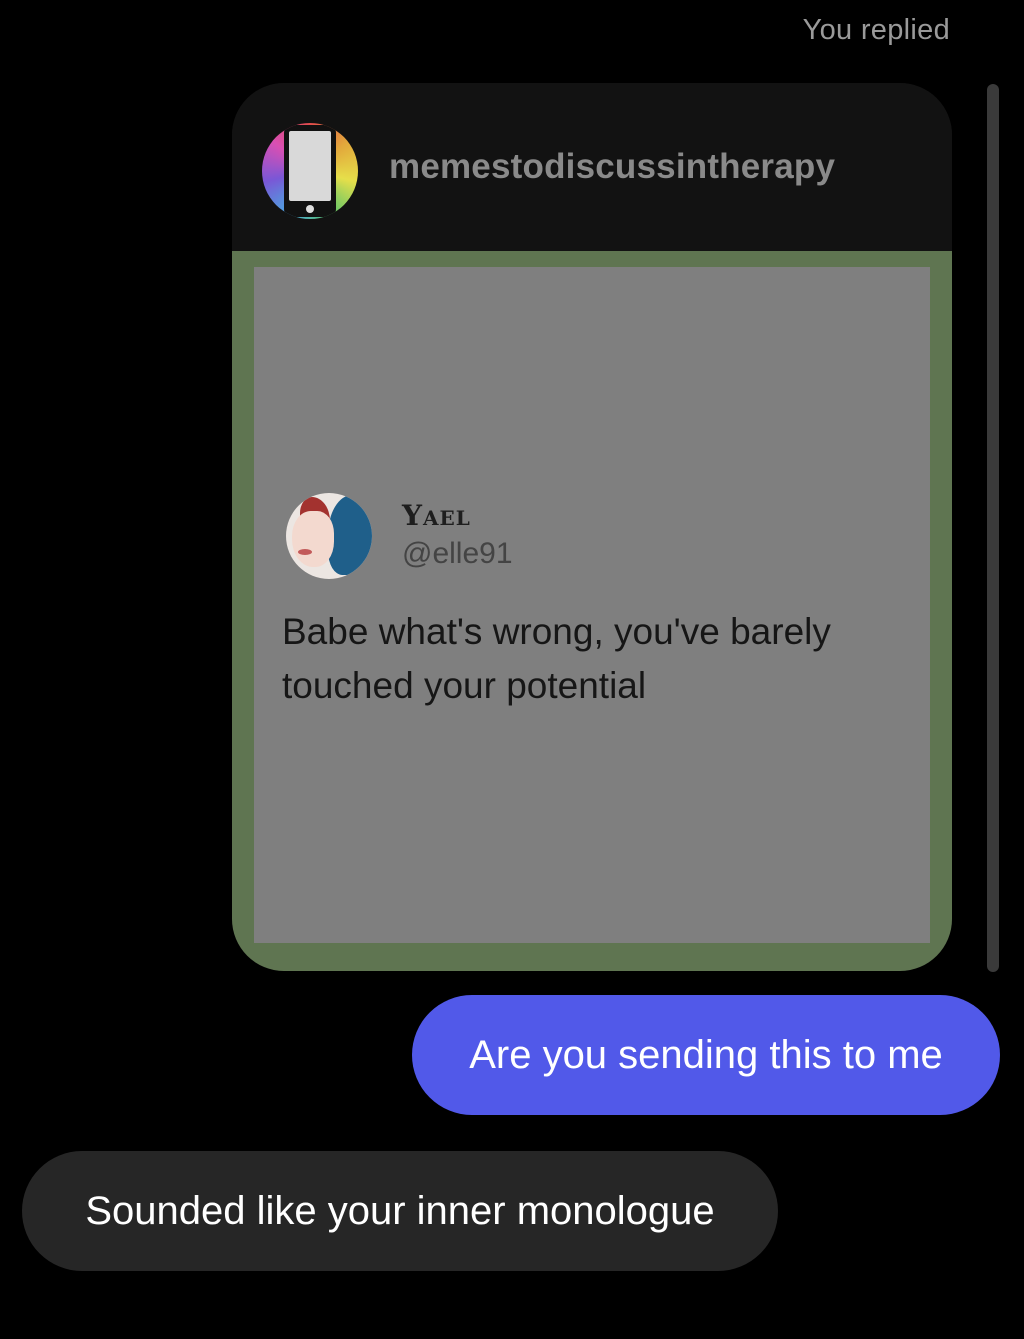 The width and height of the screenshot is (1024, 1339). I want to click on message-bubble-sent: Are you sending this to me, so click(706, 1055).